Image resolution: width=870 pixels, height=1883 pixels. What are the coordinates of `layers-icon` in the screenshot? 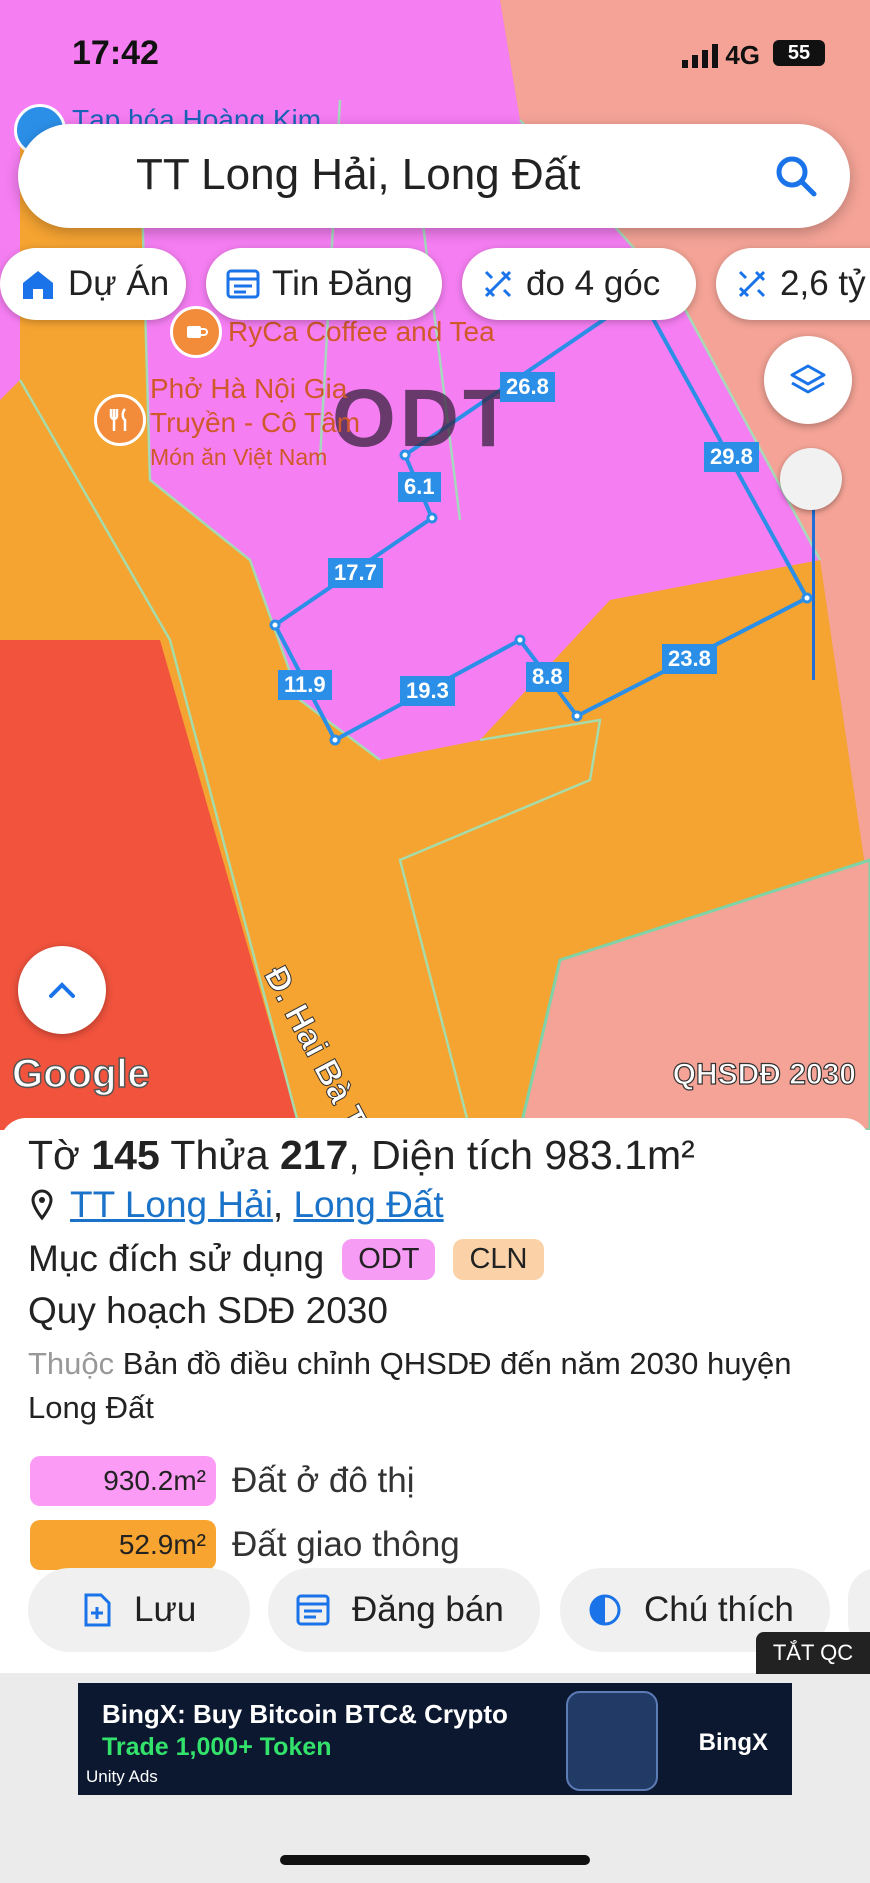 It's located at (808, 379).